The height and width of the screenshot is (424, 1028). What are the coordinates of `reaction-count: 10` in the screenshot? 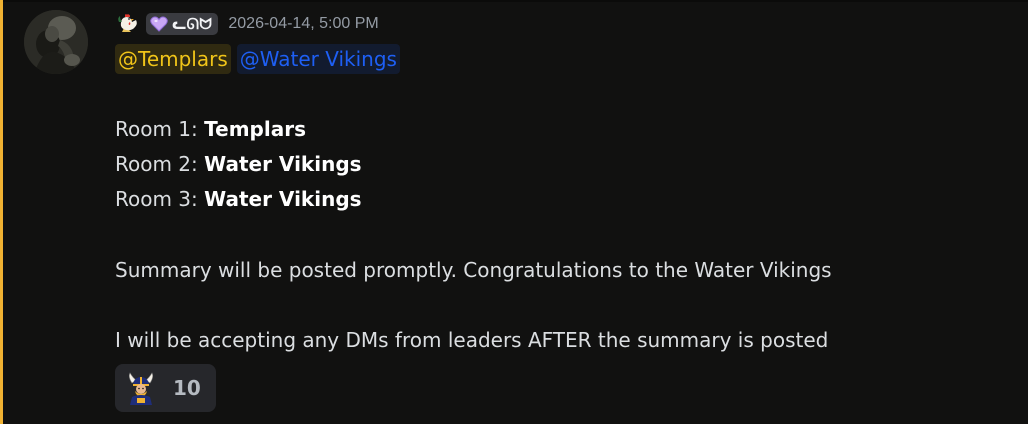 It's located at (187, 388).